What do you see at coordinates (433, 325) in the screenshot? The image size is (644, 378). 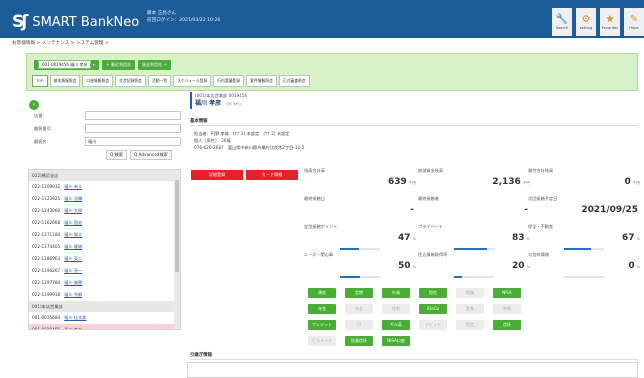 I see `product-button: デビット` at bounding box center [433, 325].